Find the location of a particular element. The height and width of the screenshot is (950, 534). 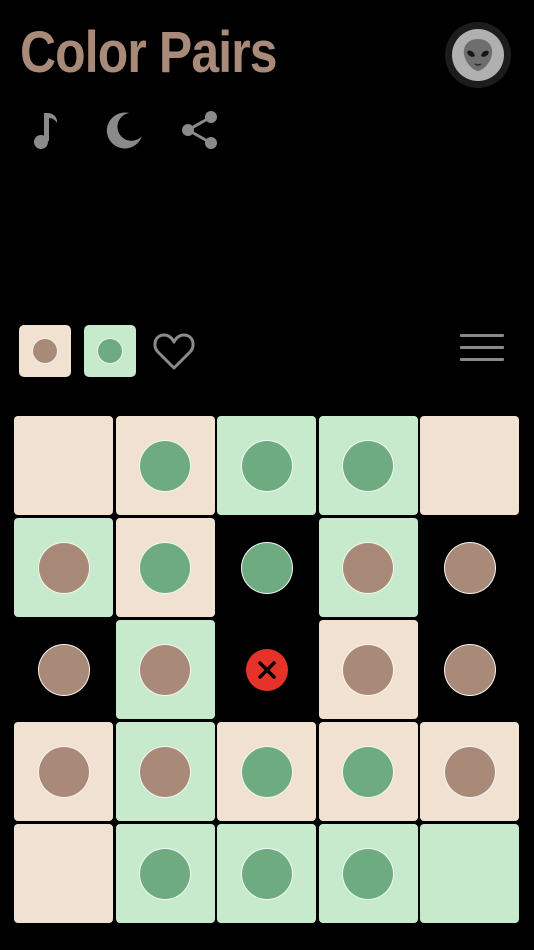

close-icon is located at coordinates (266, 669).